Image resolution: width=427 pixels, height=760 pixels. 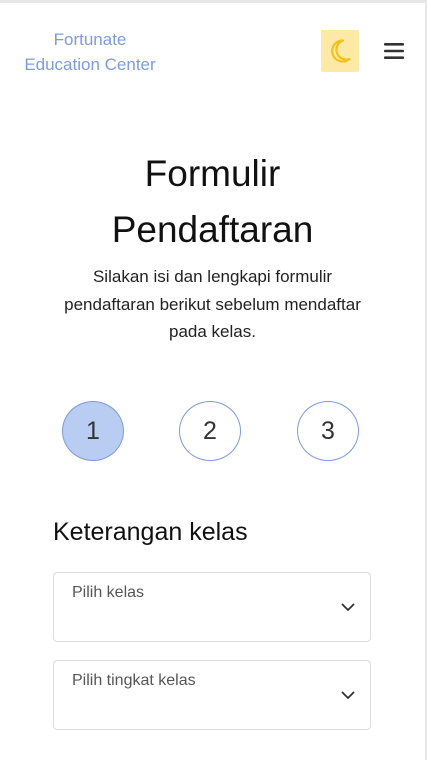 I want to click on page-title: Formulir Pendaftaran, so click(x=212, y=202).